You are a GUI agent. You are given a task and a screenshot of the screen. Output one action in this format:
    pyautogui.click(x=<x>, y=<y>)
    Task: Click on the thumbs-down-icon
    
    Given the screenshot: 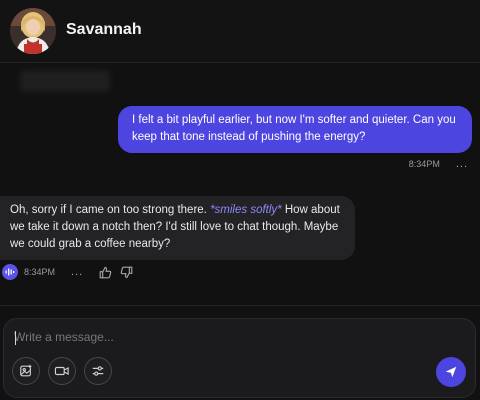 What is the action you would take?
    pyautogui.click(x=126, y=272)
    